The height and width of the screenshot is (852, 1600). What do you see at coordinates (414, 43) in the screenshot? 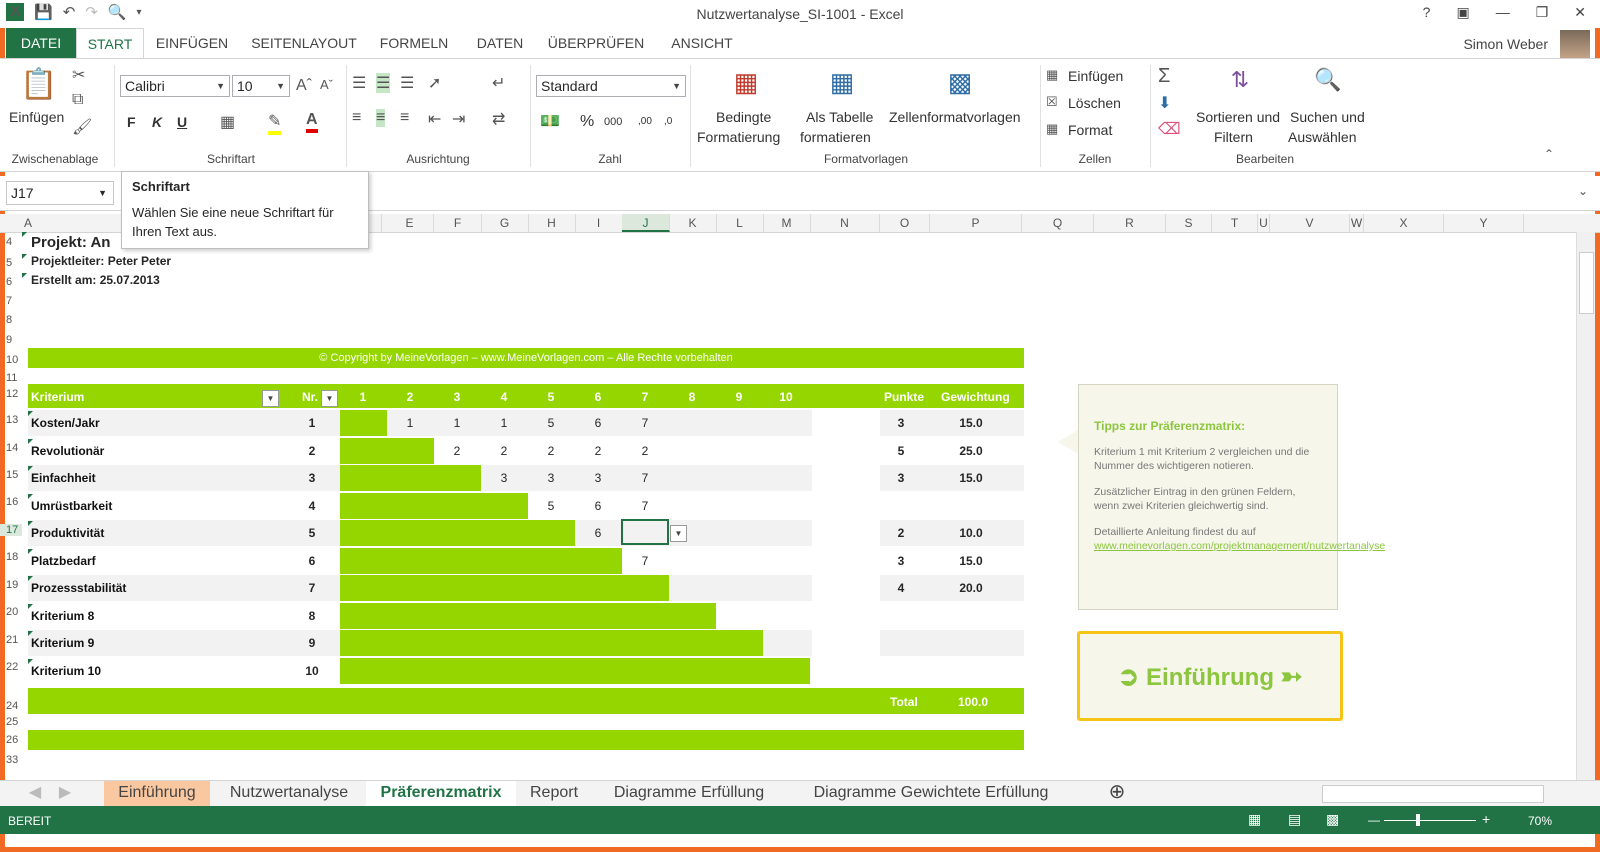
I see `tab-formulas: FORMELN` at bounding box center [414, 43].